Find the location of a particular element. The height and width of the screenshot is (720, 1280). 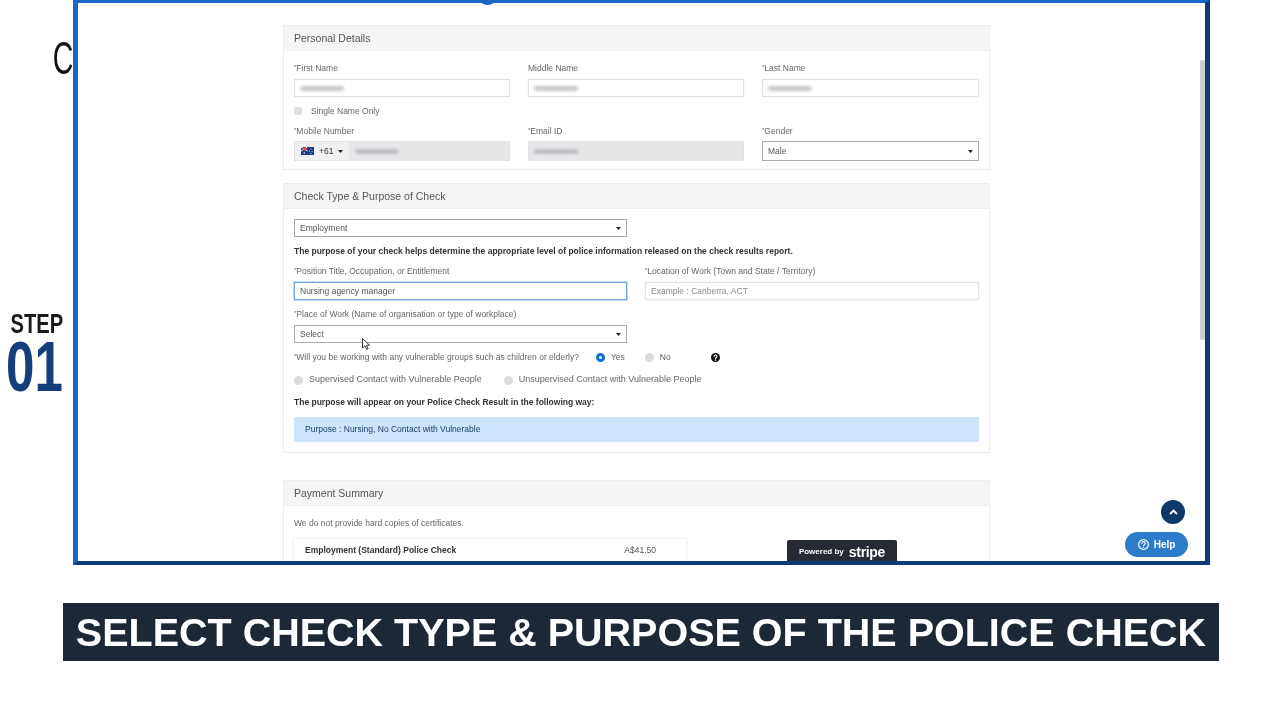

panel-title: Personal Details is located at coordinates (636, 38).